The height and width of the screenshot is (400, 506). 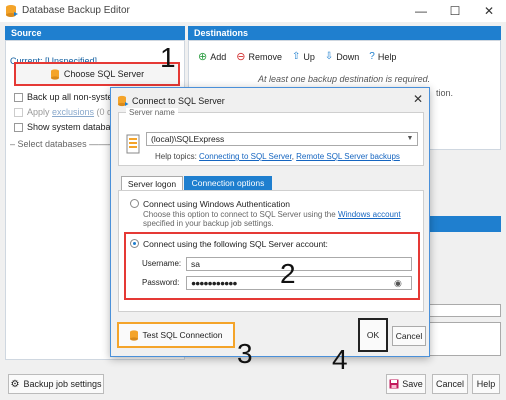 I want to click on connecting-link: Connecting to SQL Server, so click(x=245, y=156).